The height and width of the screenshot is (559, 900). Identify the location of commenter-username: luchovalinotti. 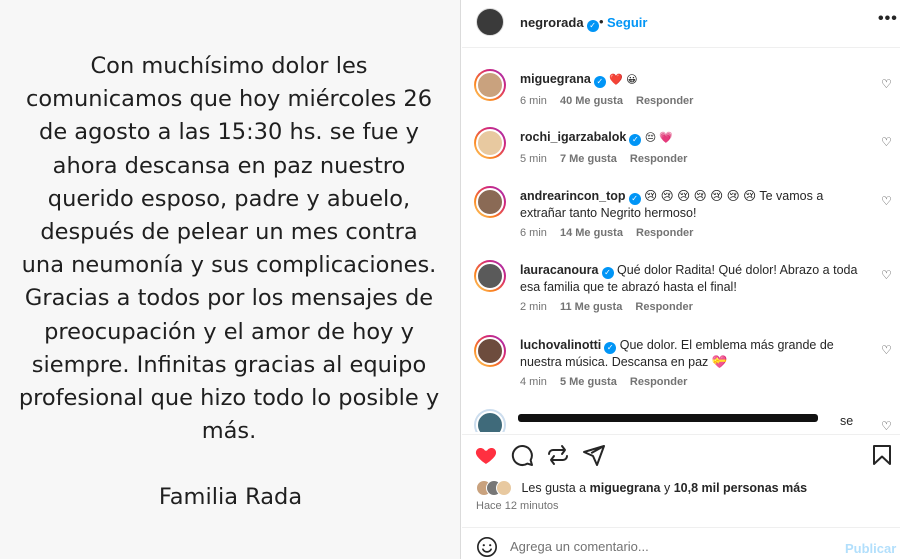
(560, 345).